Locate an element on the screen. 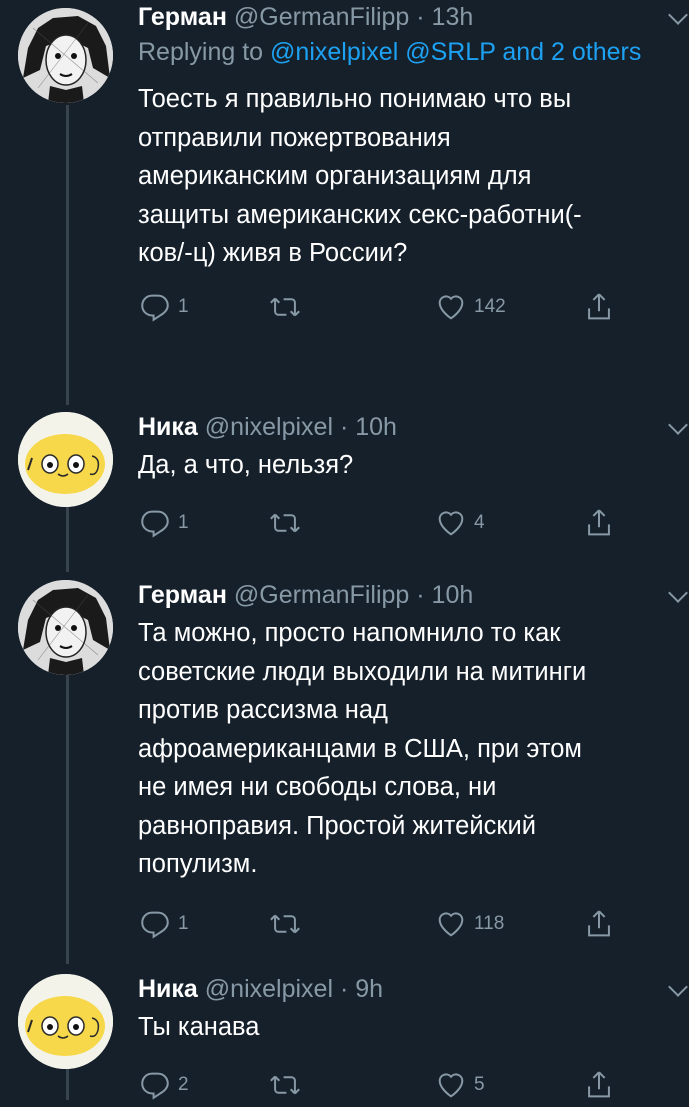 The width and height of the screenshot is (689, 1107). like-button: 5 is located at coordinates (459, 1085).